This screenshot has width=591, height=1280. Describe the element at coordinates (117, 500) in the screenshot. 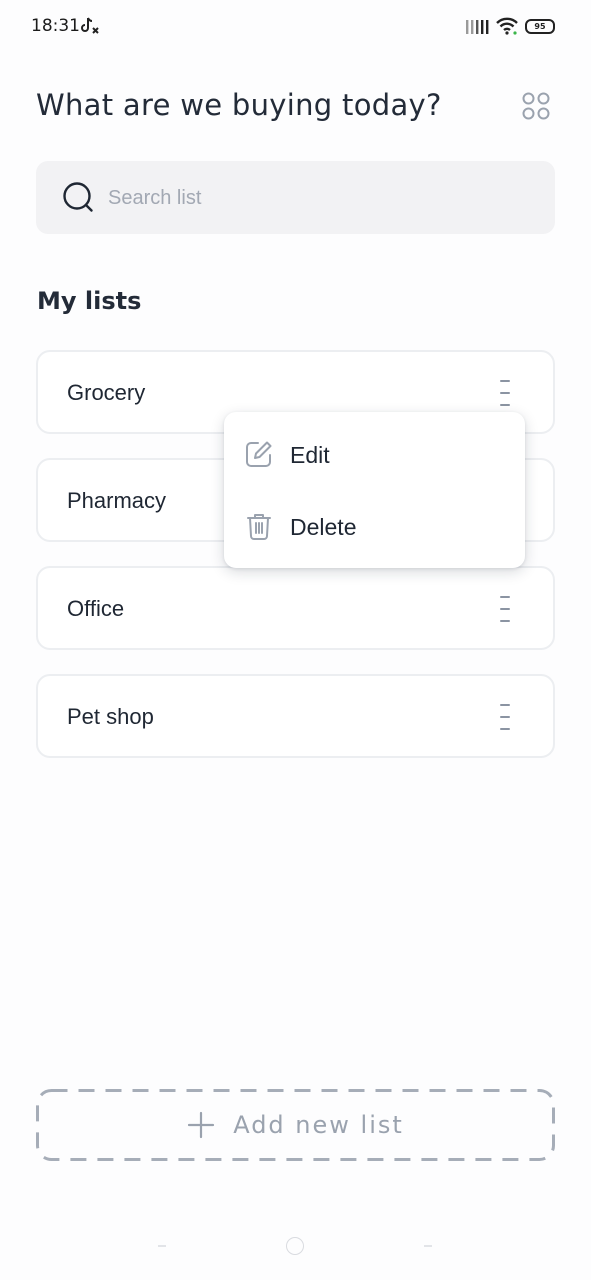

I see `list-item-label: Pharmacy` at that location.